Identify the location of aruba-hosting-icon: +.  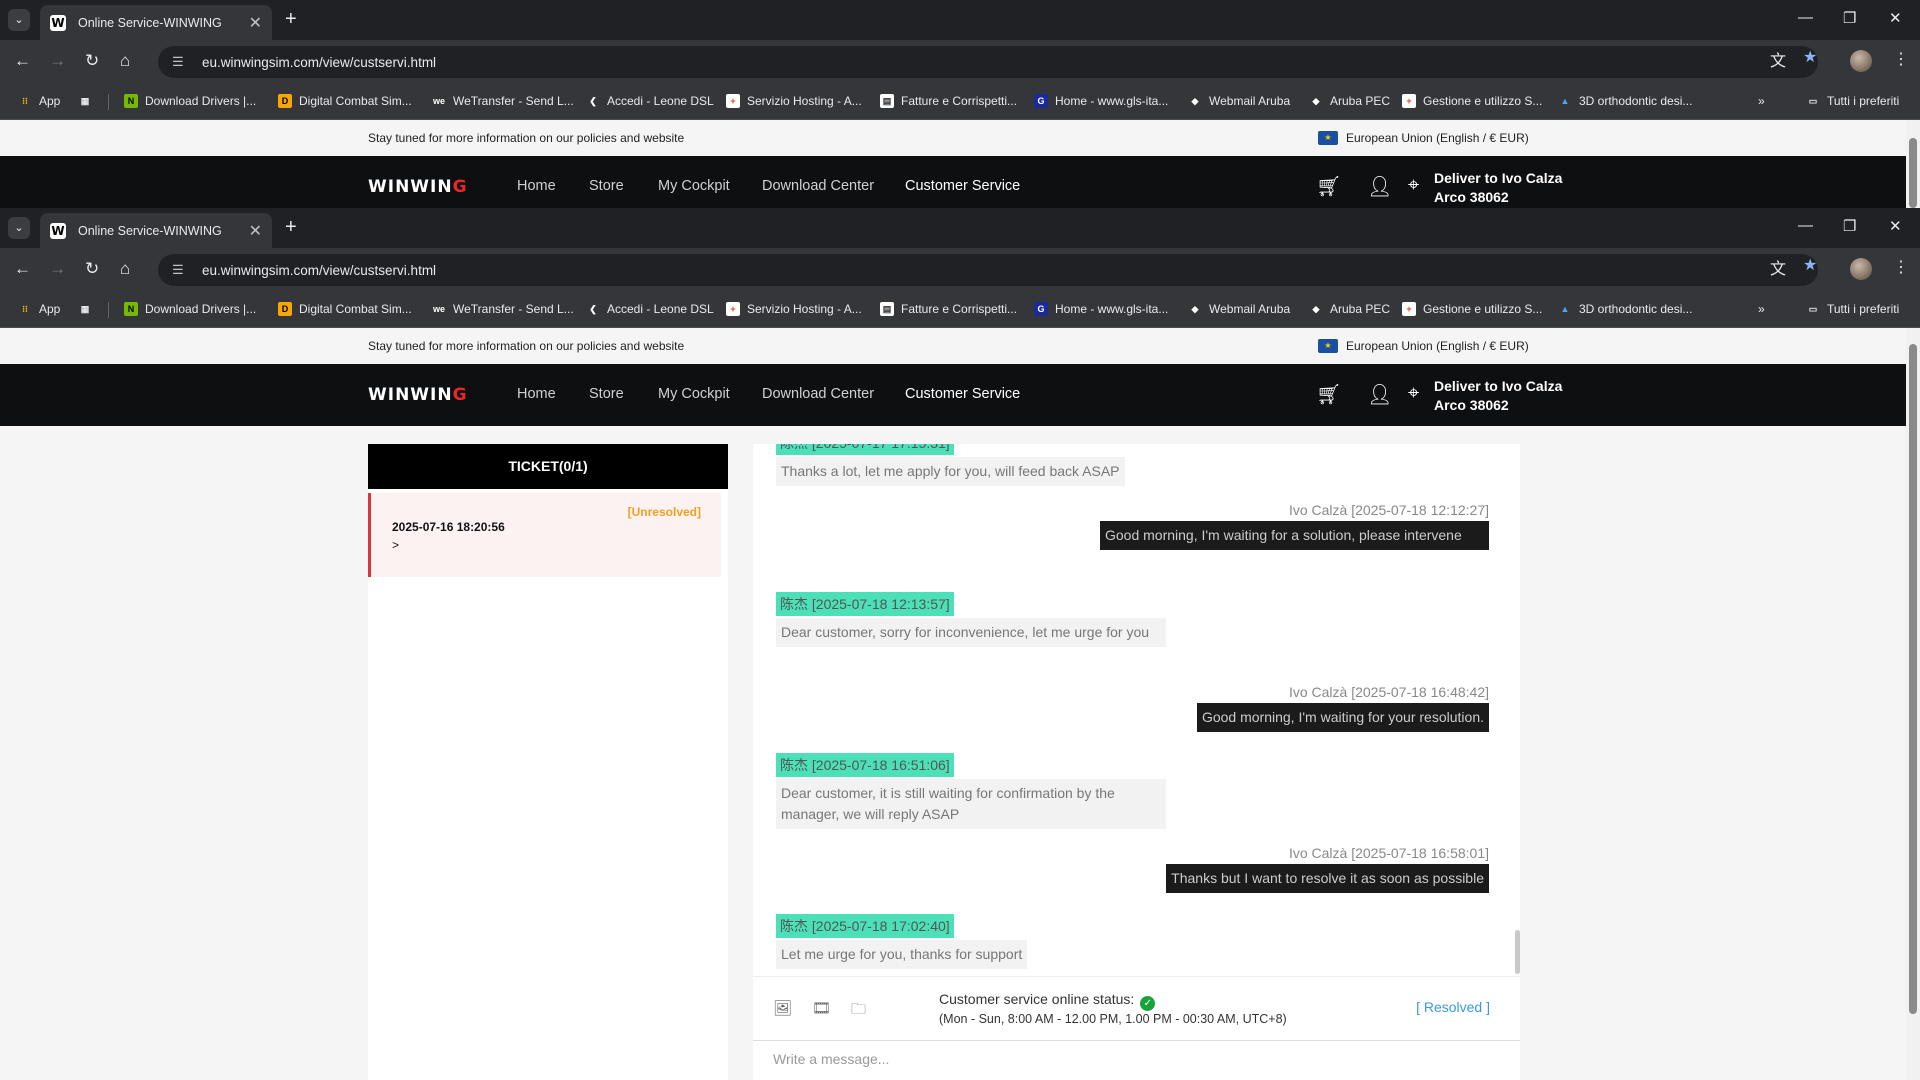
(733, 101).